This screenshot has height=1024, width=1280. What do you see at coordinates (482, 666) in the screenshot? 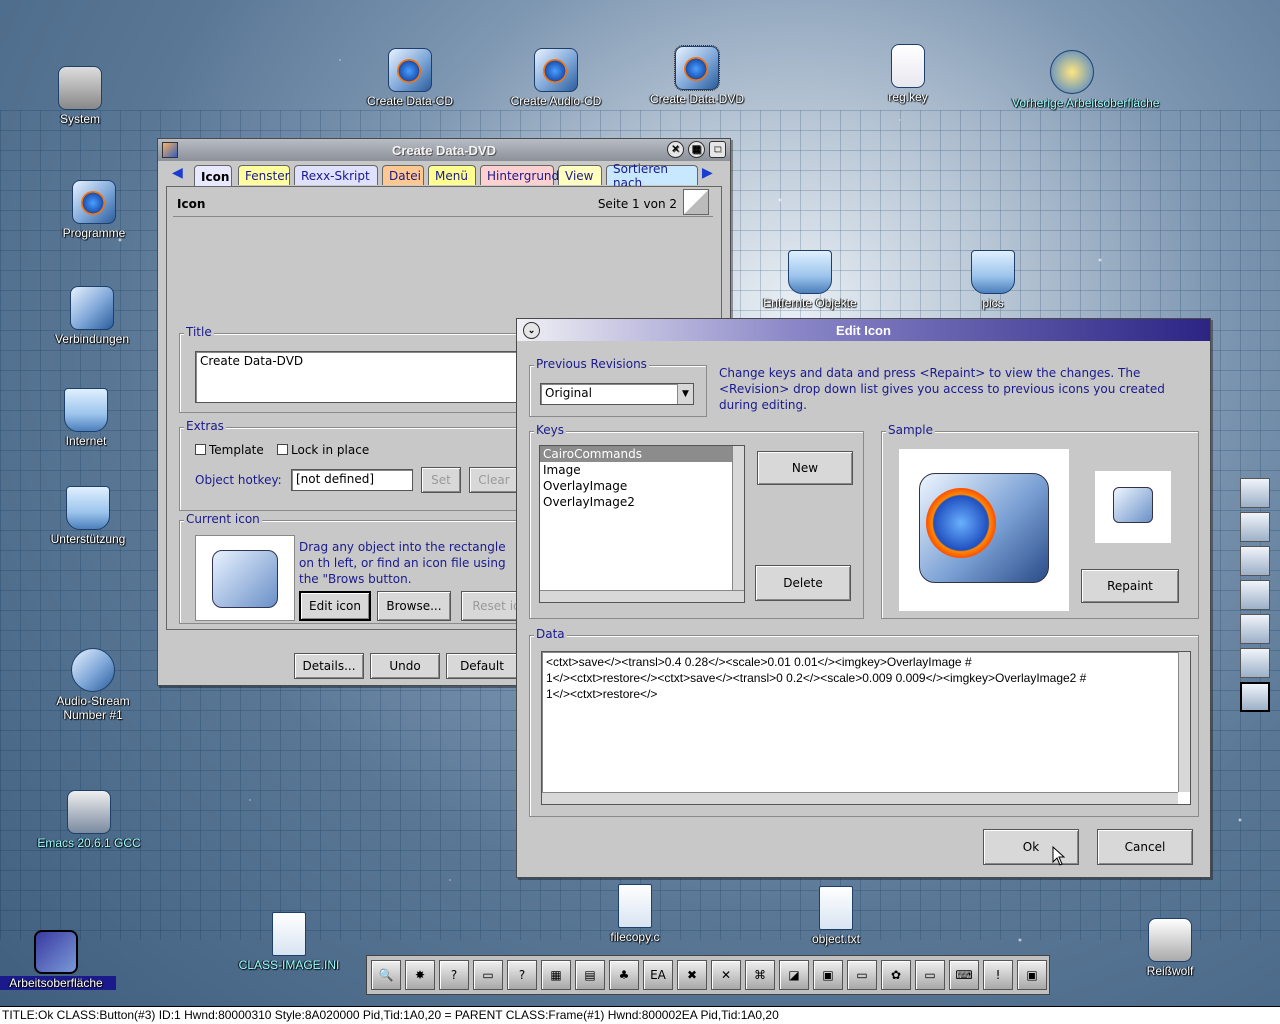
I see `default-button: Default` at bounding box center [482, 666].